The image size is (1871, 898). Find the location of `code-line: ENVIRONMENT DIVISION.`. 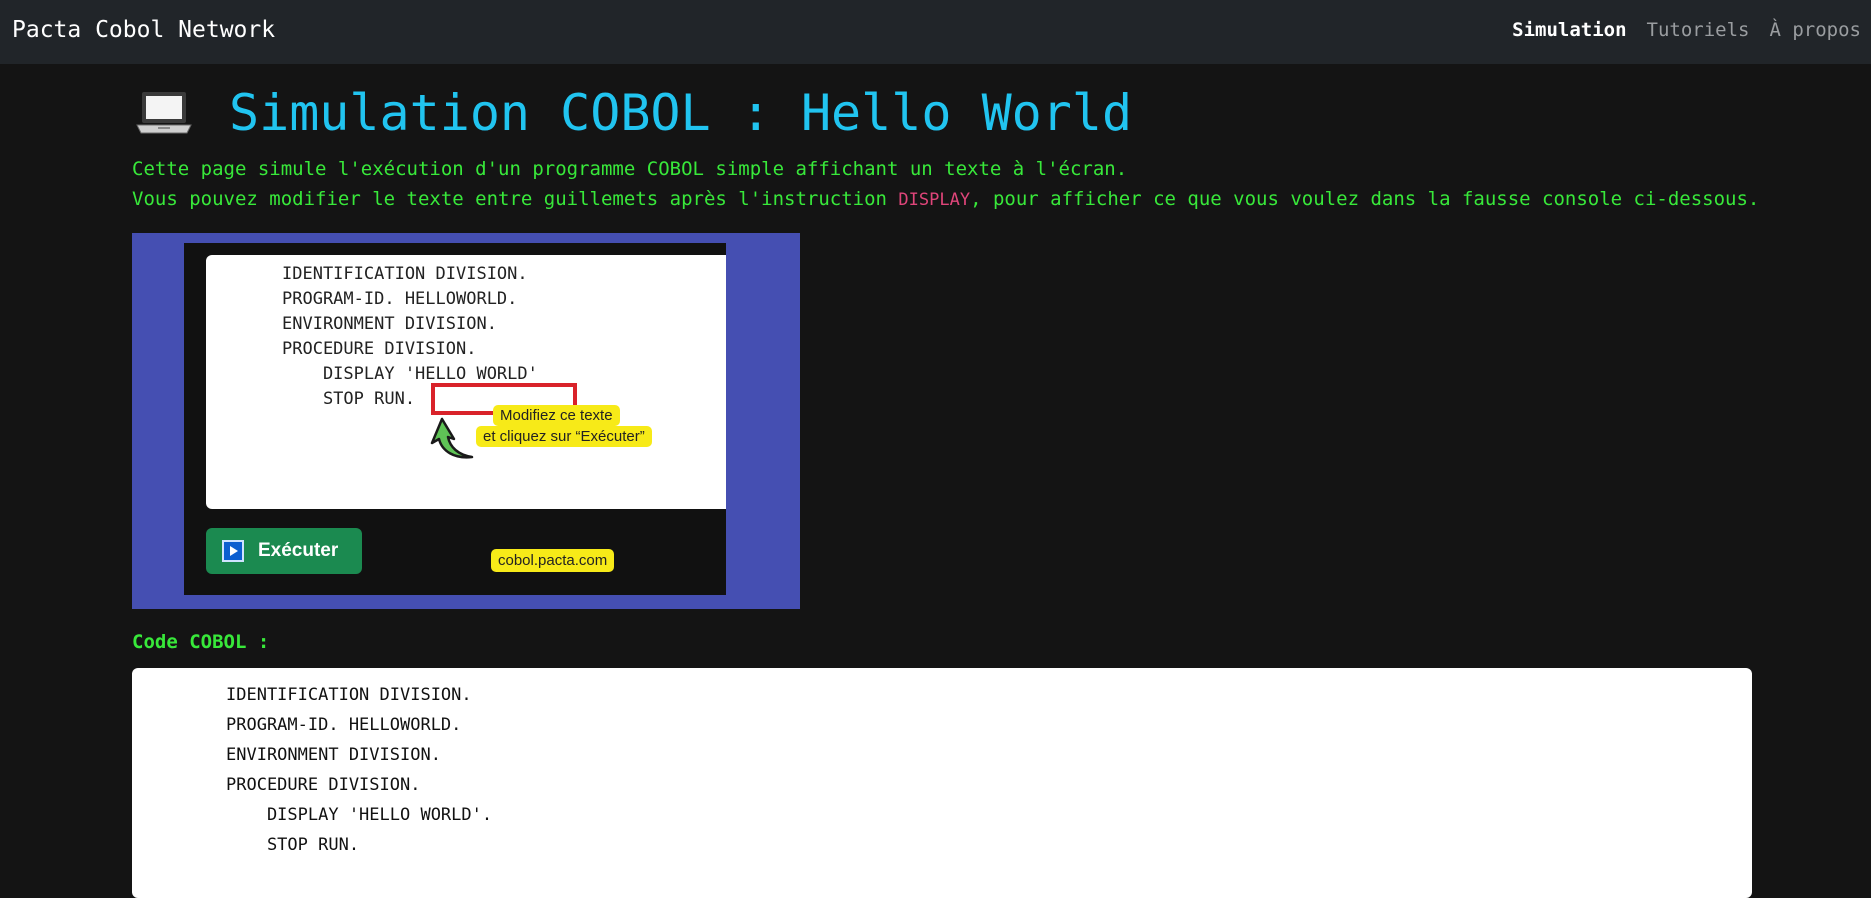

code-line: ENVIRONMENT DIVISION. is located at coordinates (333, 755).